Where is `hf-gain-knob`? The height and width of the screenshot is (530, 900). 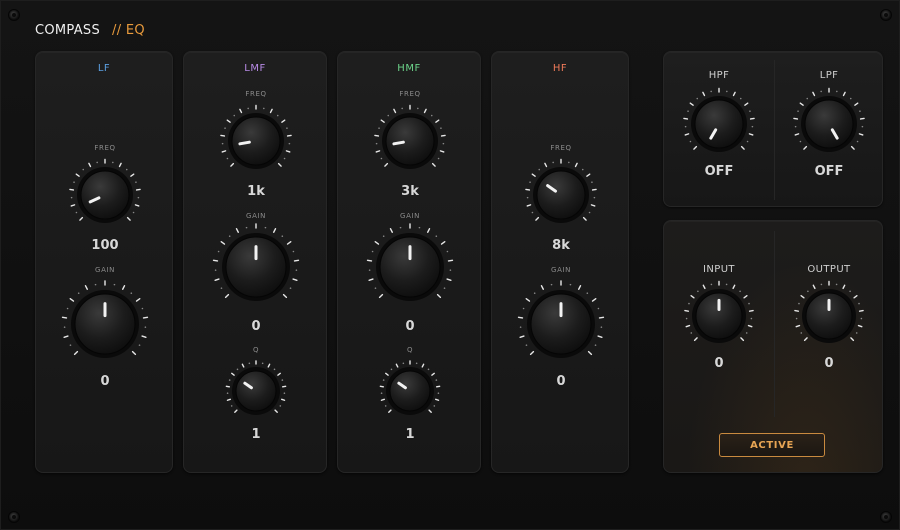 hf-gain-knob is located at coordinates (561, 324).